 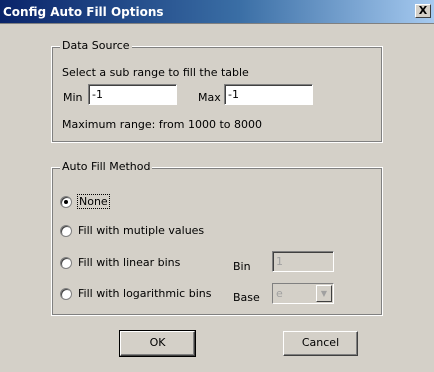 I want to click on radio-fill-linear-bins: Fill with linear bins, so click(x=120, y=262).